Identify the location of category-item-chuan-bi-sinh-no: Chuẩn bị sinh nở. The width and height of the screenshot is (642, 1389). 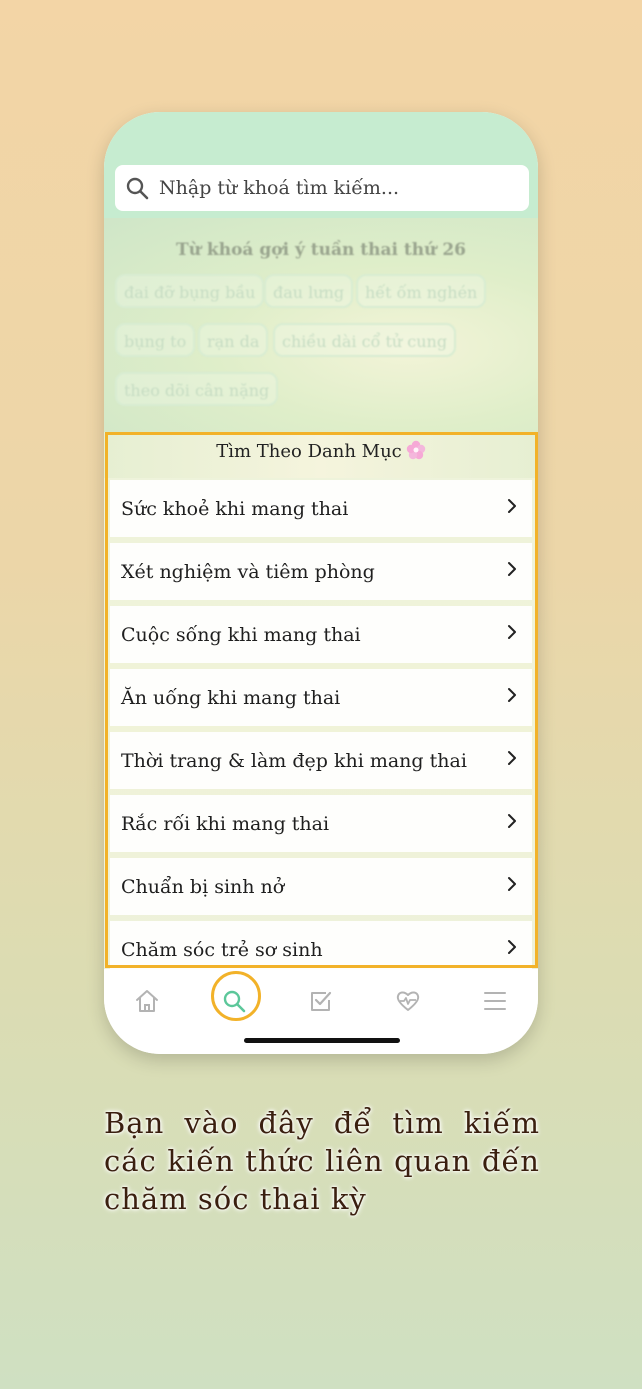
(321, 886).